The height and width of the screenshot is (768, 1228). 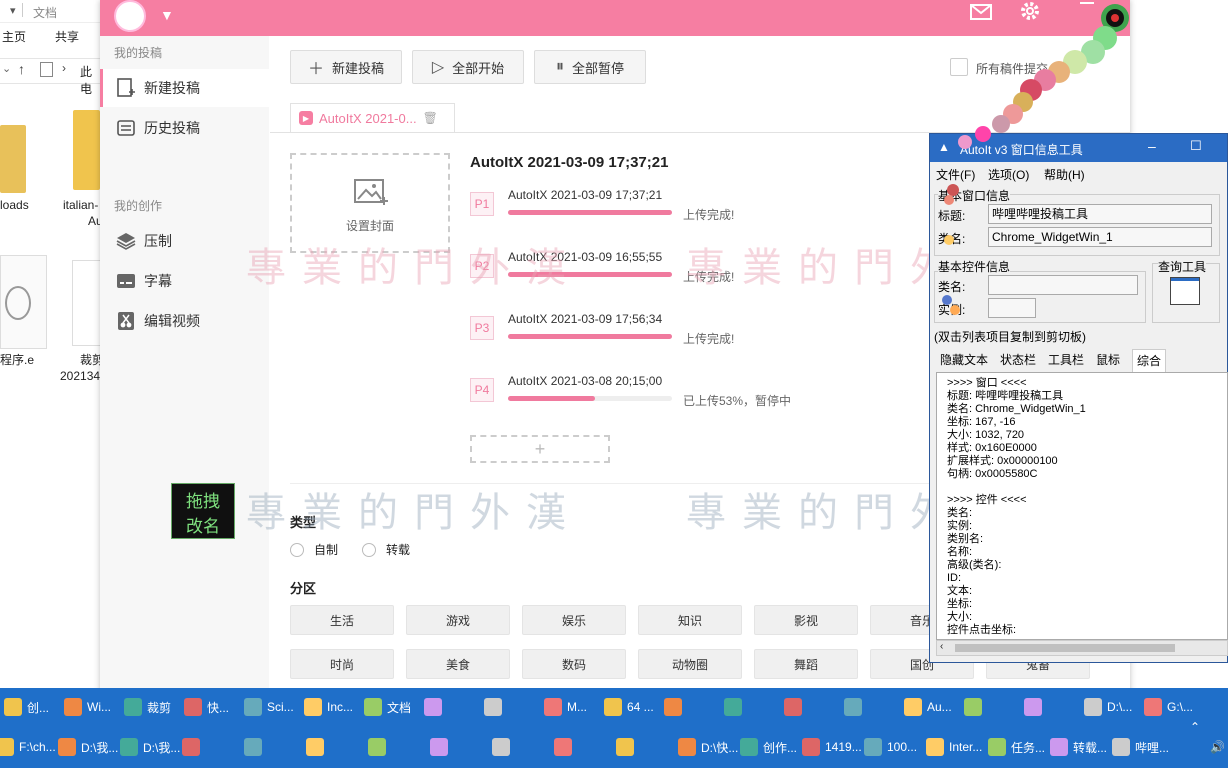 I want to click on summary-line: 大小: 1032, 720, so click(x=985, y=435).